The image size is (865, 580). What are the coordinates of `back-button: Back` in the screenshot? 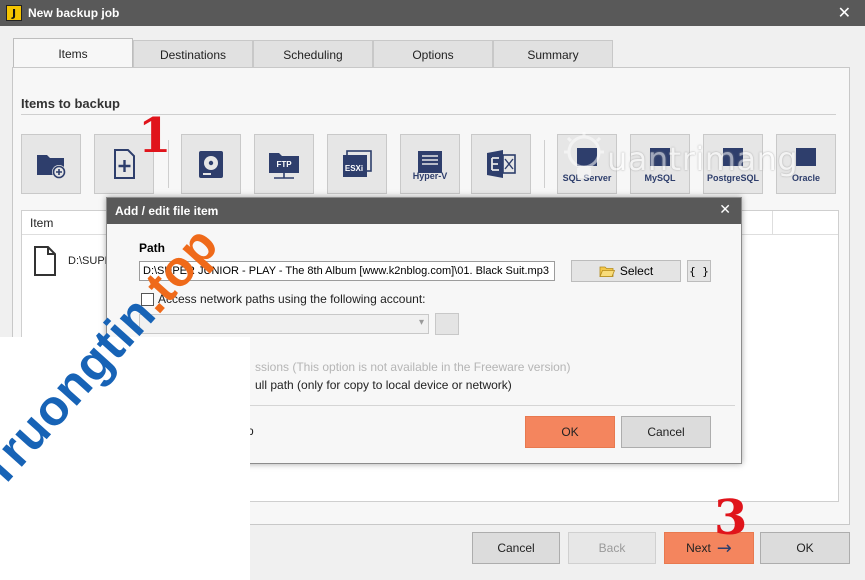 It's located at (612, 548).